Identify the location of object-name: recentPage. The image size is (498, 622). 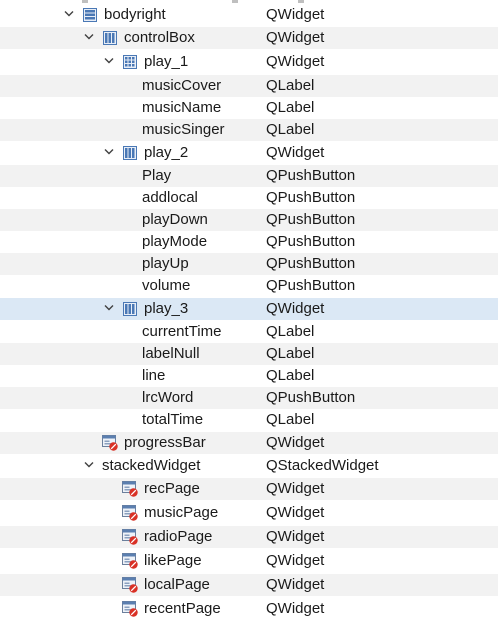
(182, 608).